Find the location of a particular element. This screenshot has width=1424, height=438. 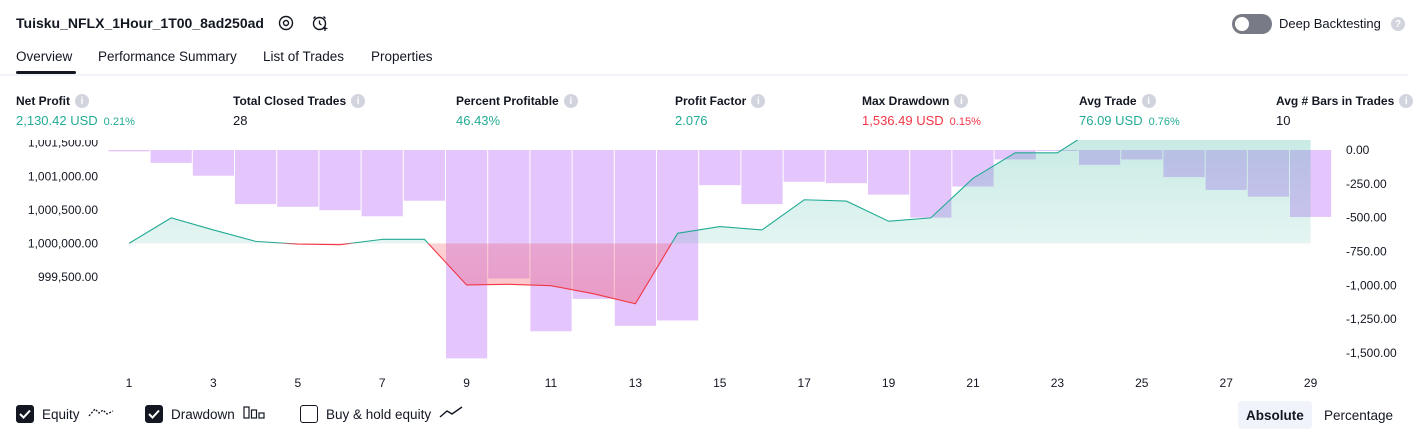

metric-value: 28 is located at coordinates (240, 120).